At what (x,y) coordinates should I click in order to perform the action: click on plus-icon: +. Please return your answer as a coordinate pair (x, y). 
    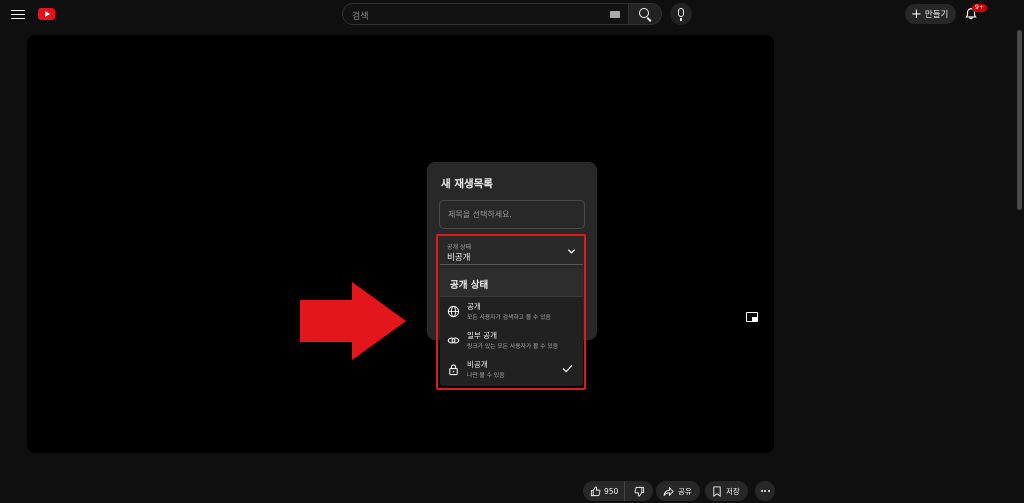
    Looking at the image, I should click on (916, 14).